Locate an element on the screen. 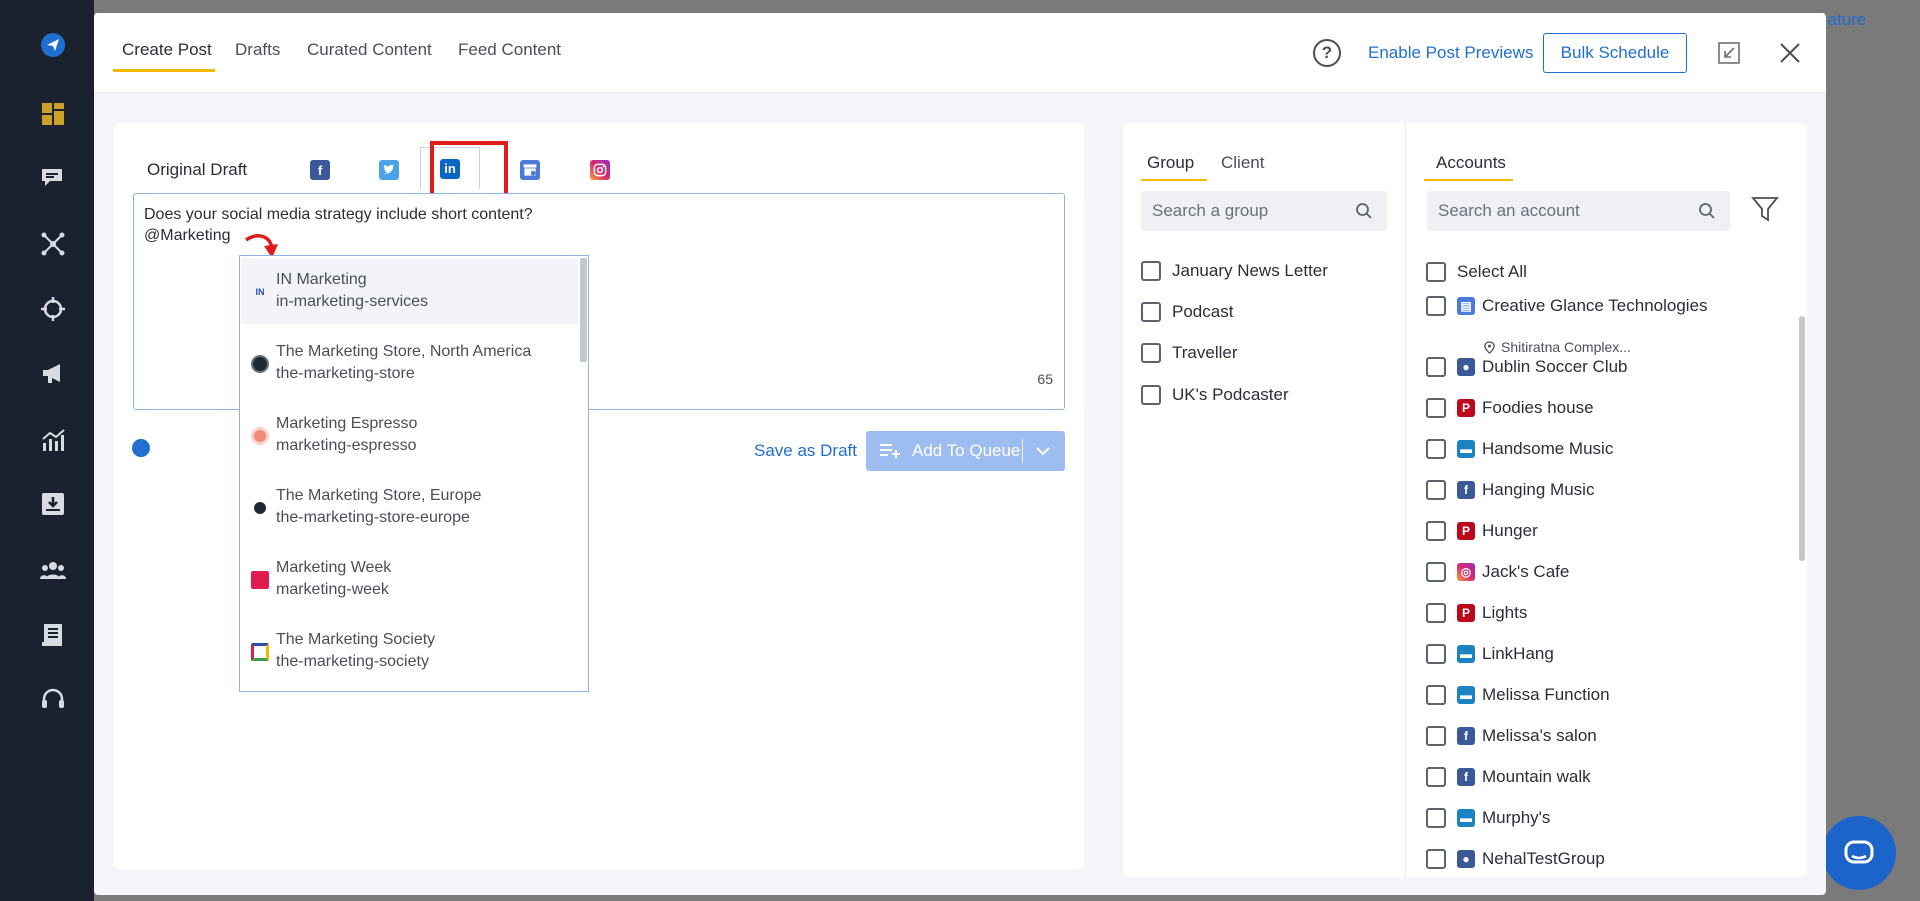  tab-google-business is located at coordinates (530, 170).